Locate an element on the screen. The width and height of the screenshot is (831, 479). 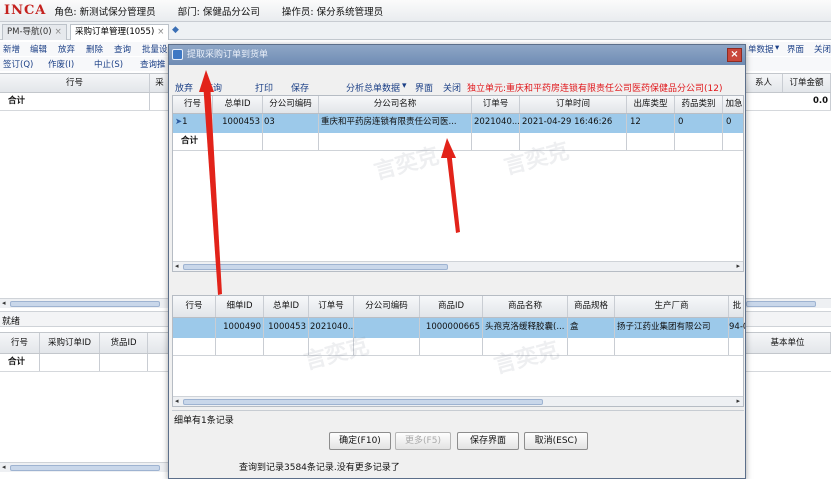
edit-button: 编辑 is located at coordinates (38, 49).